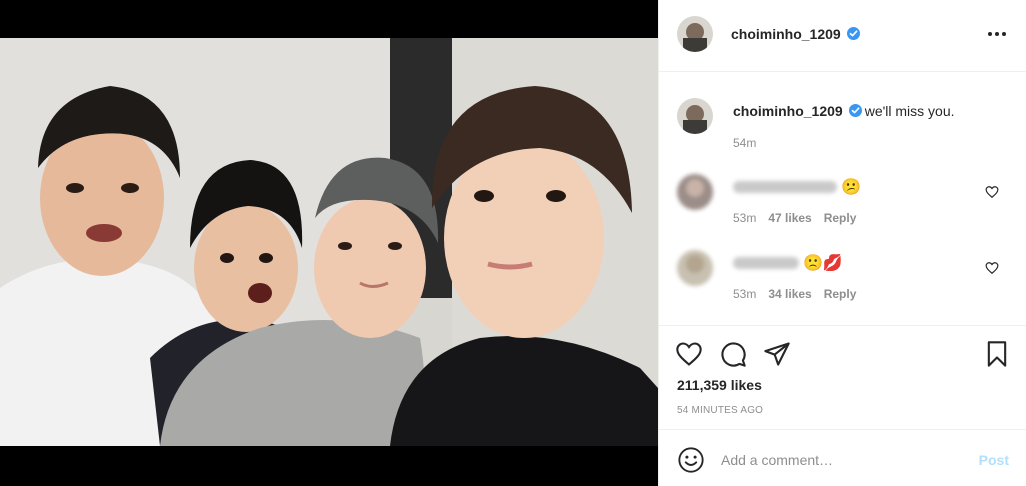 The image size is (1026, 486). I want to click on verified-icon, so click(853, 33).